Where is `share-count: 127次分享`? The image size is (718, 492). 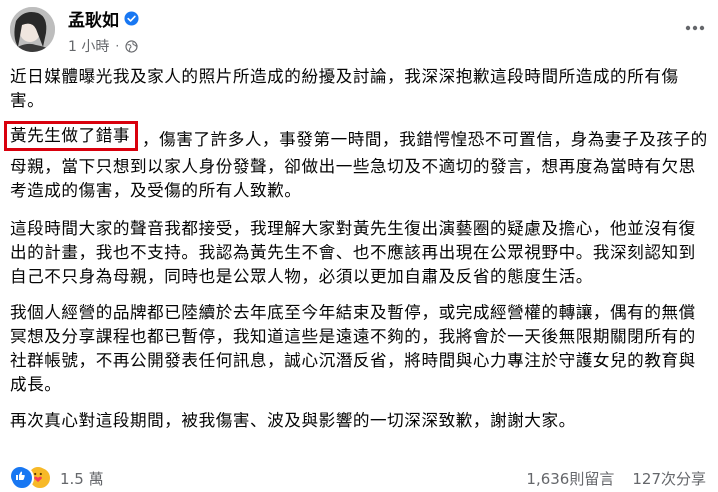 share-count: 127次分享 is located at coordinates (669, 478).